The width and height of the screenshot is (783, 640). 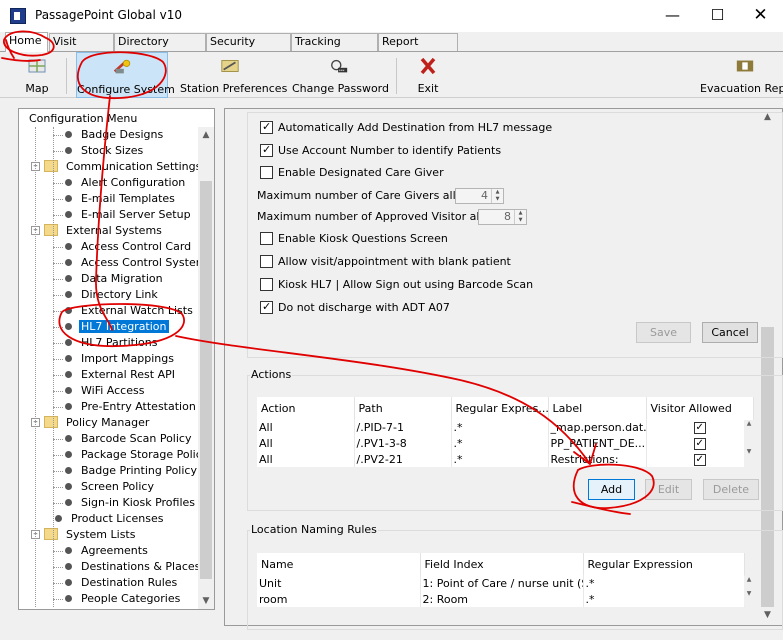 What do you see at coordinates (130, 311) in the screenshot?
I see `tree-item: External Watch Lists` at bounding box center [130, 311].